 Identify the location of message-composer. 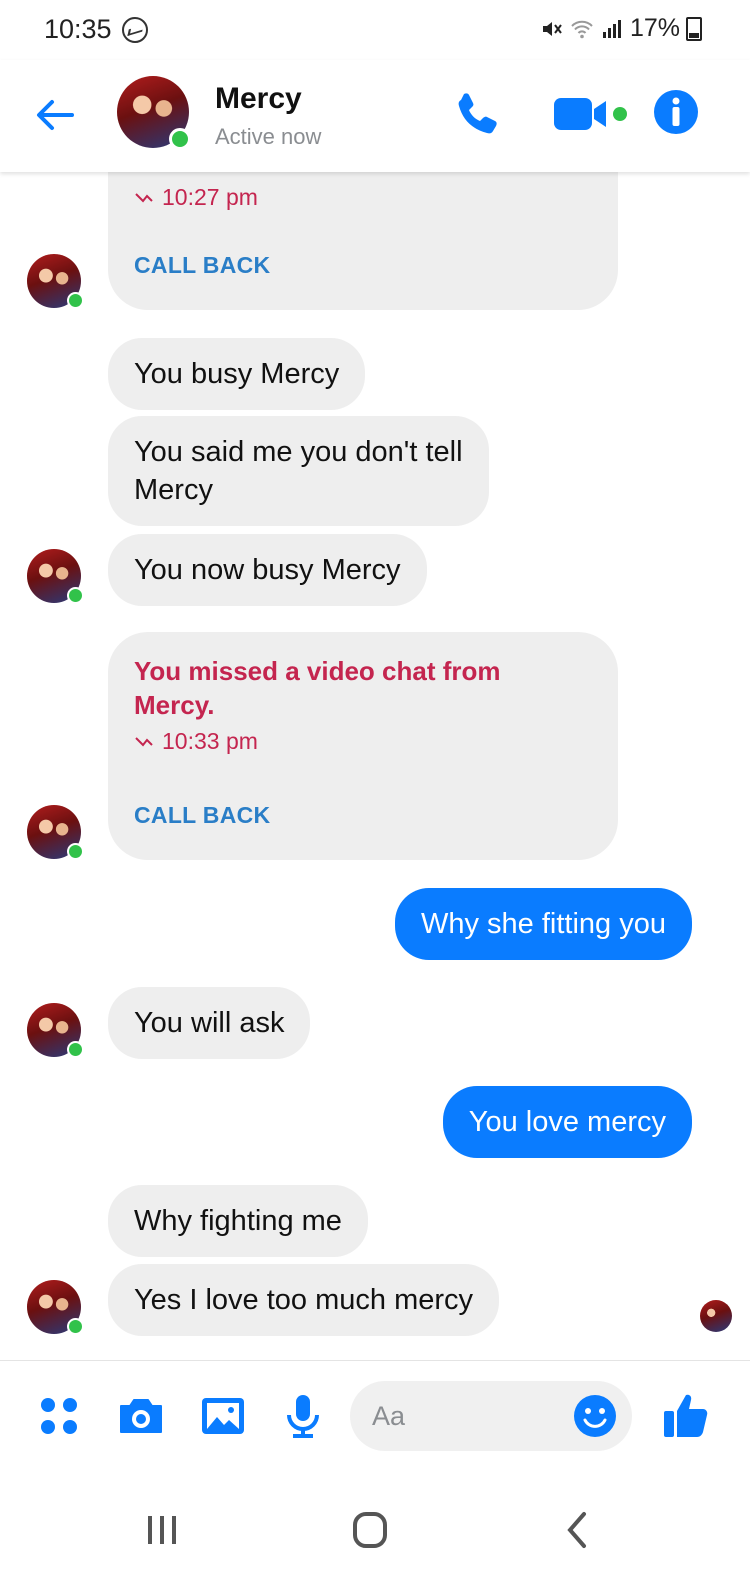
(375, 1416).